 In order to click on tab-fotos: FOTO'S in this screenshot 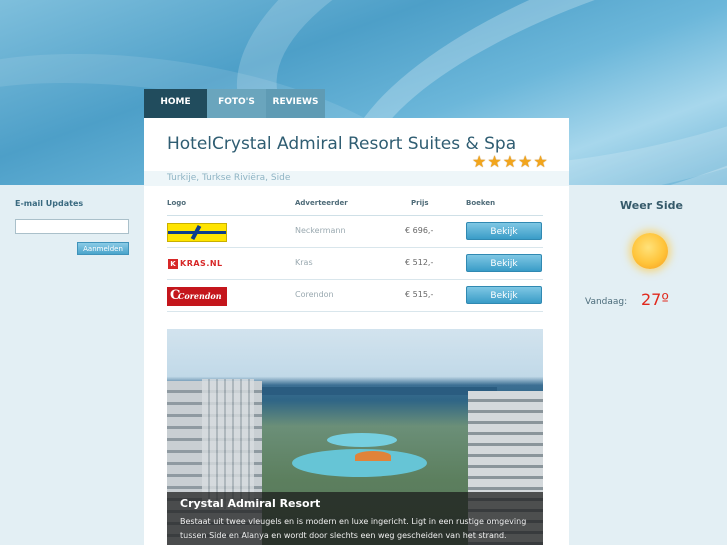, I will do `click(236, 103)`.